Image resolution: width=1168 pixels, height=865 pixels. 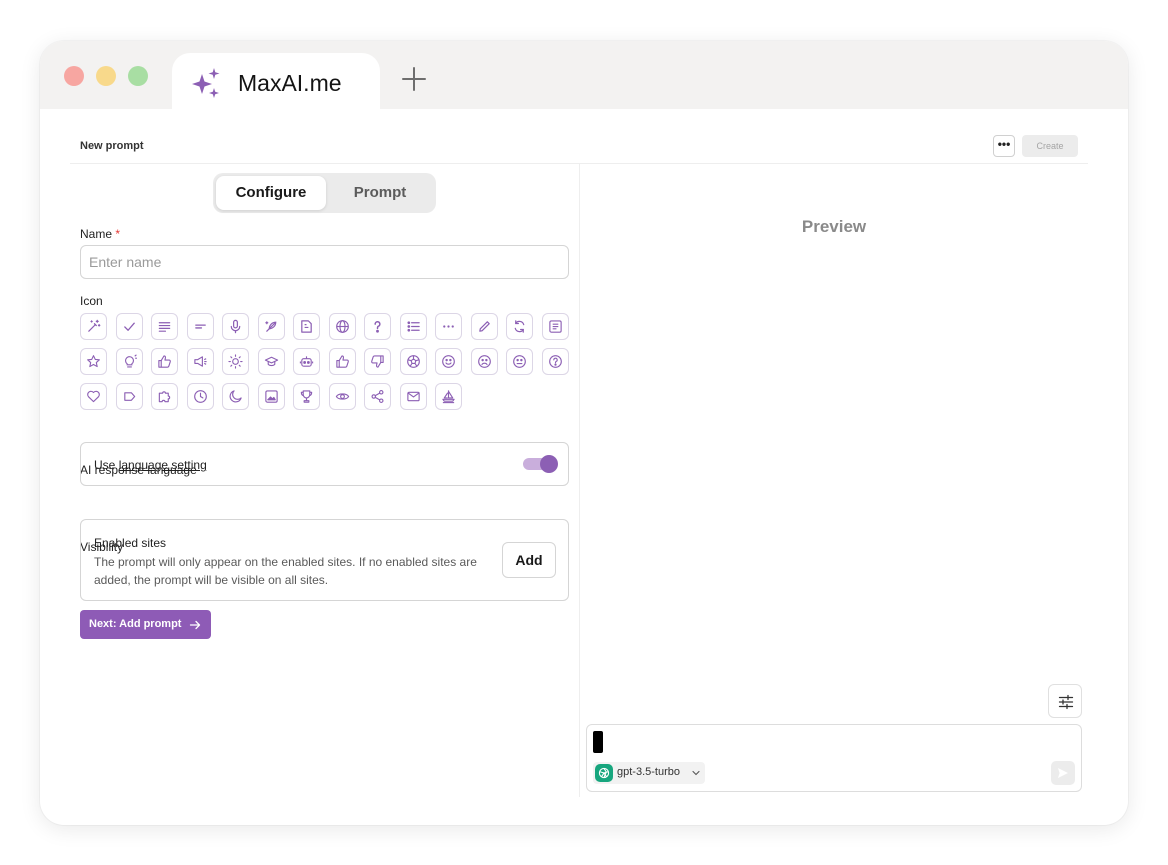 What do you see at coordinates (130, 543) in the screenshot?
I see `enabled-sites-title: Enabled sites` at bounding box center [130, 543].